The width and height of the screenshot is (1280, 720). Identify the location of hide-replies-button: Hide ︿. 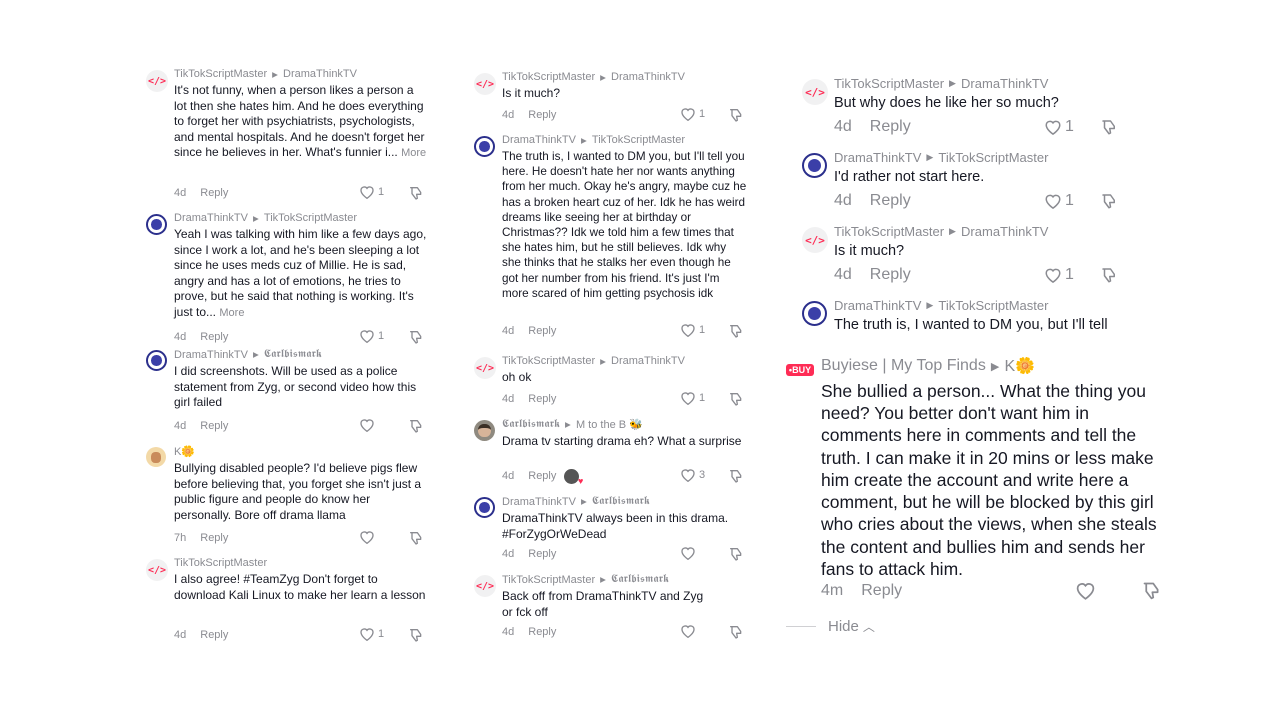
(830, 626).